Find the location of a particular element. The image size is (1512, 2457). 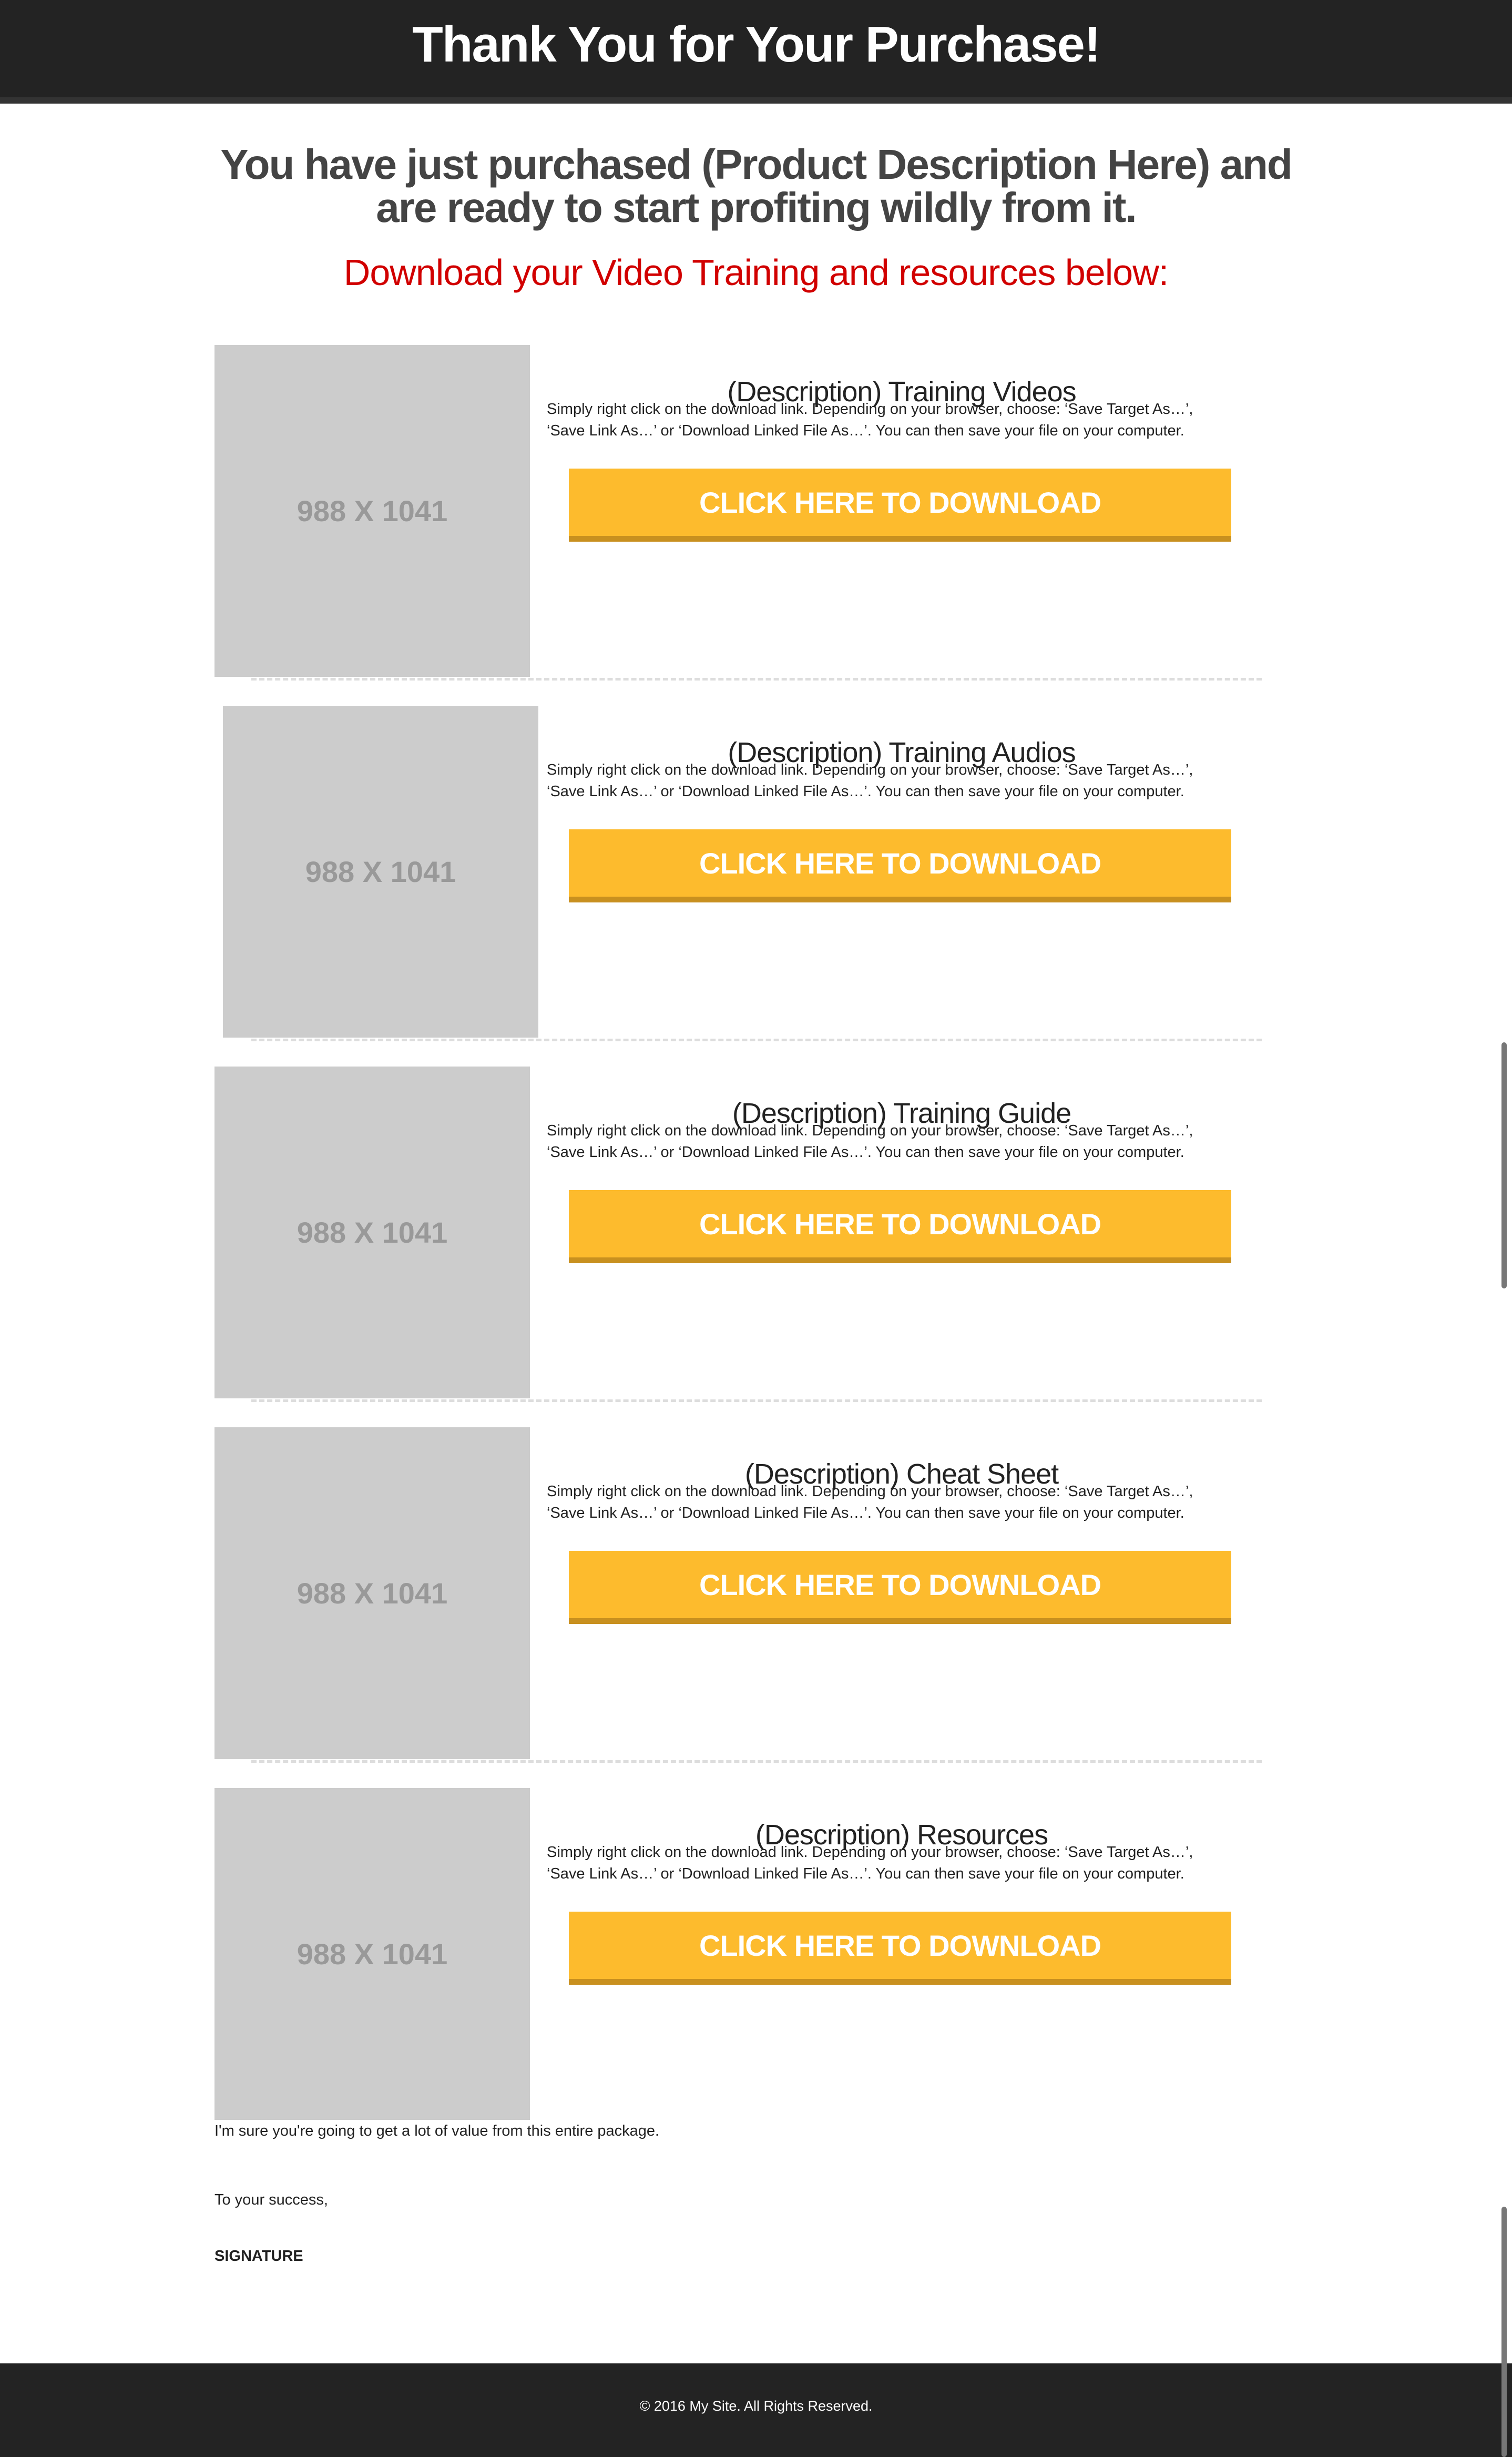

page-title: Thank You for Your Purchase! is located at coordinates (756, 45).